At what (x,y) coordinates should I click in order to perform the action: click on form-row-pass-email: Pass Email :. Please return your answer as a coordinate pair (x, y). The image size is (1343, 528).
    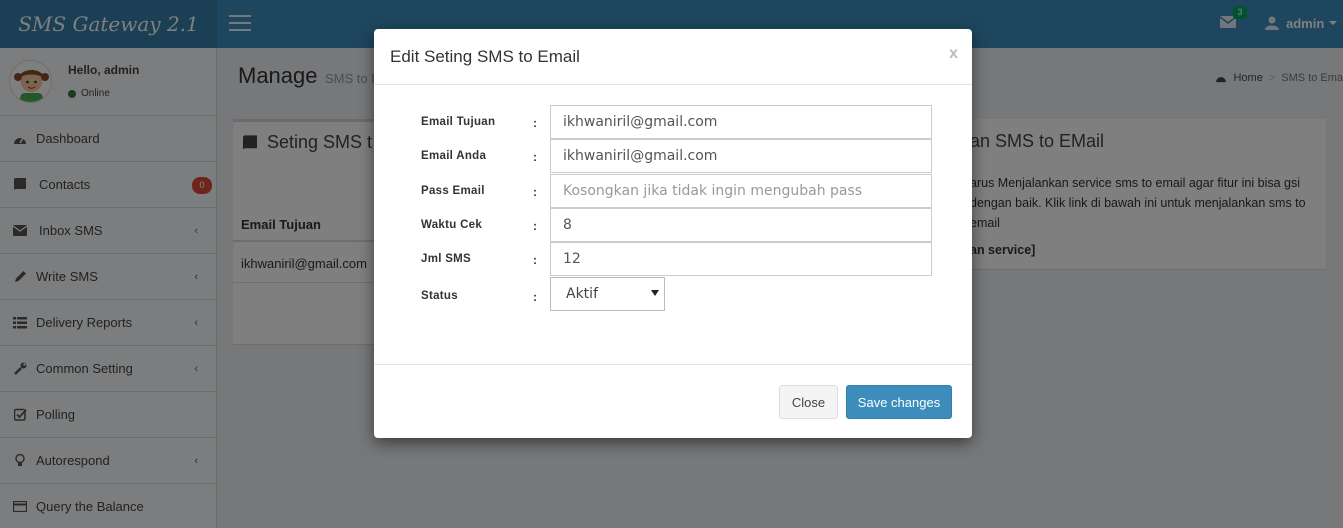
    Looking at the image, I should click on (673, 191).